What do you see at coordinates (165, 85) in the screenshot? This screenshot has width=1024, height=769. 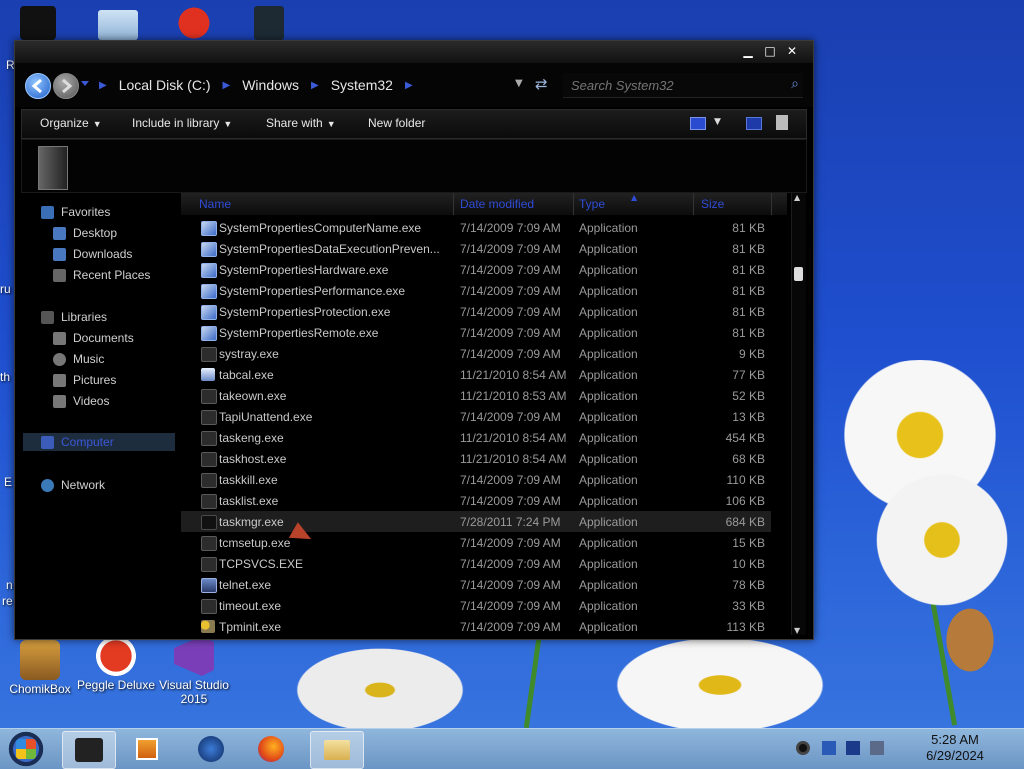 I see `breadcrumb-item: Local Disk (C:)` at bounding box center [165, 85].